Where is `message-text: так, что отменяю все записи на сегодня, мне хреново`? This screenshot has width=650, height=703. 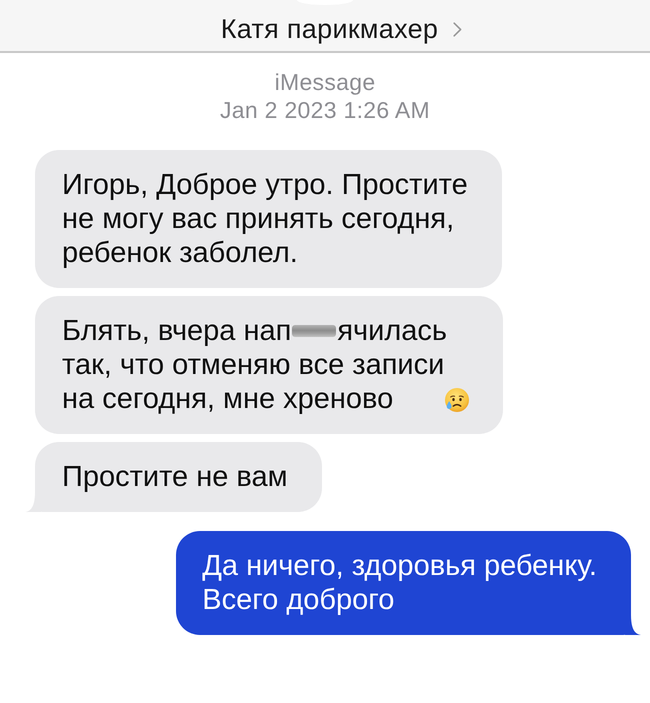
message-text: так, что отменяю все записи на сегодня, мне хреново is located at coordinates (253, 382).